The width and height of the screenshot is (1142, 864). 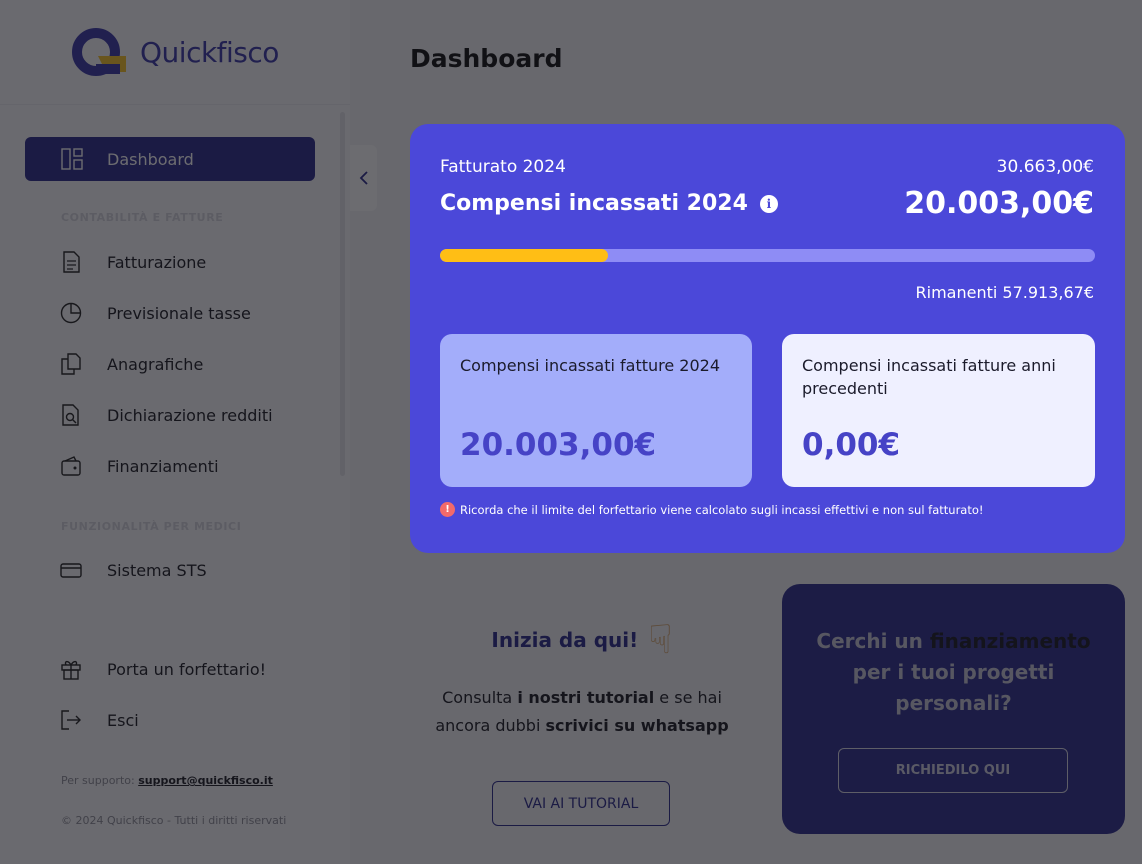 I want to click on logout-icon, so click(x=71, y=720).